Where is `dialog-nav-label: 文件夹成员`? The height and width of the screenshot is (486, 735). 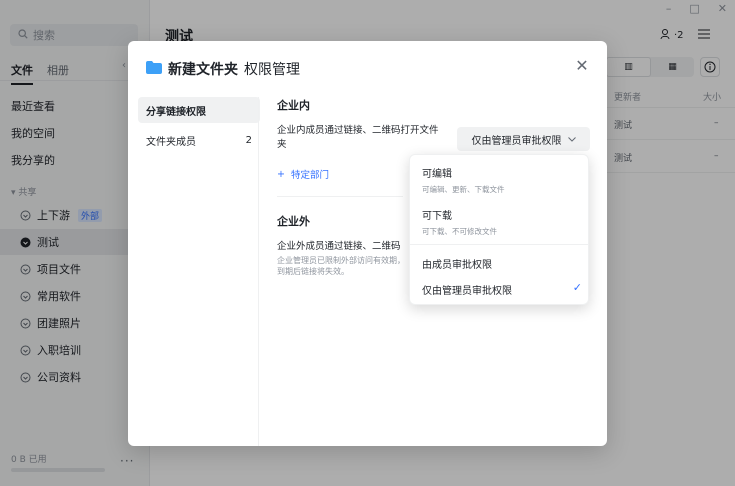 dialog-nav-label: 文件夹成员 is located at coordinates (171, 142).